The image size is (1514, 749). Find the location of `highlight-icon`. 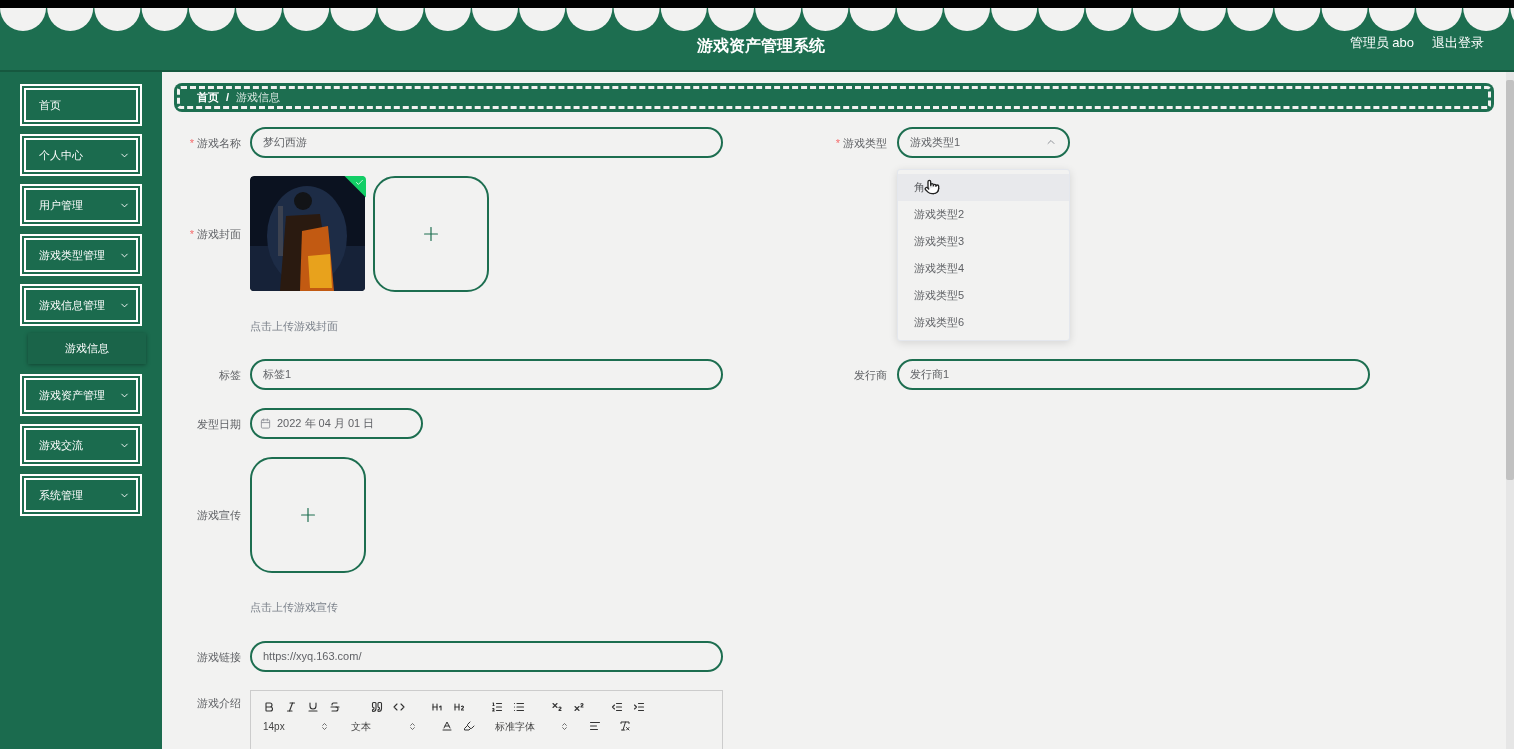

highlight-icon is located at coordinates (469, 726).